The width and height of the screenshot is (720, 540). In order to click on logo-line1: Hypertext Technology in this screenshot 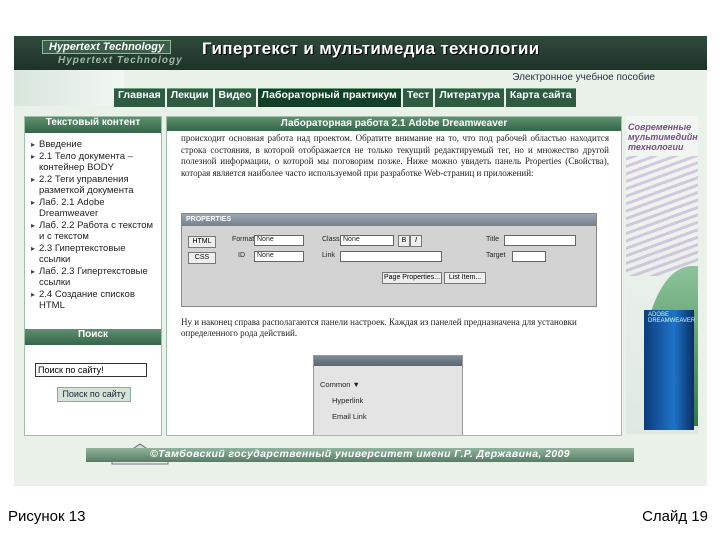, I will do `click(107, 47)`.